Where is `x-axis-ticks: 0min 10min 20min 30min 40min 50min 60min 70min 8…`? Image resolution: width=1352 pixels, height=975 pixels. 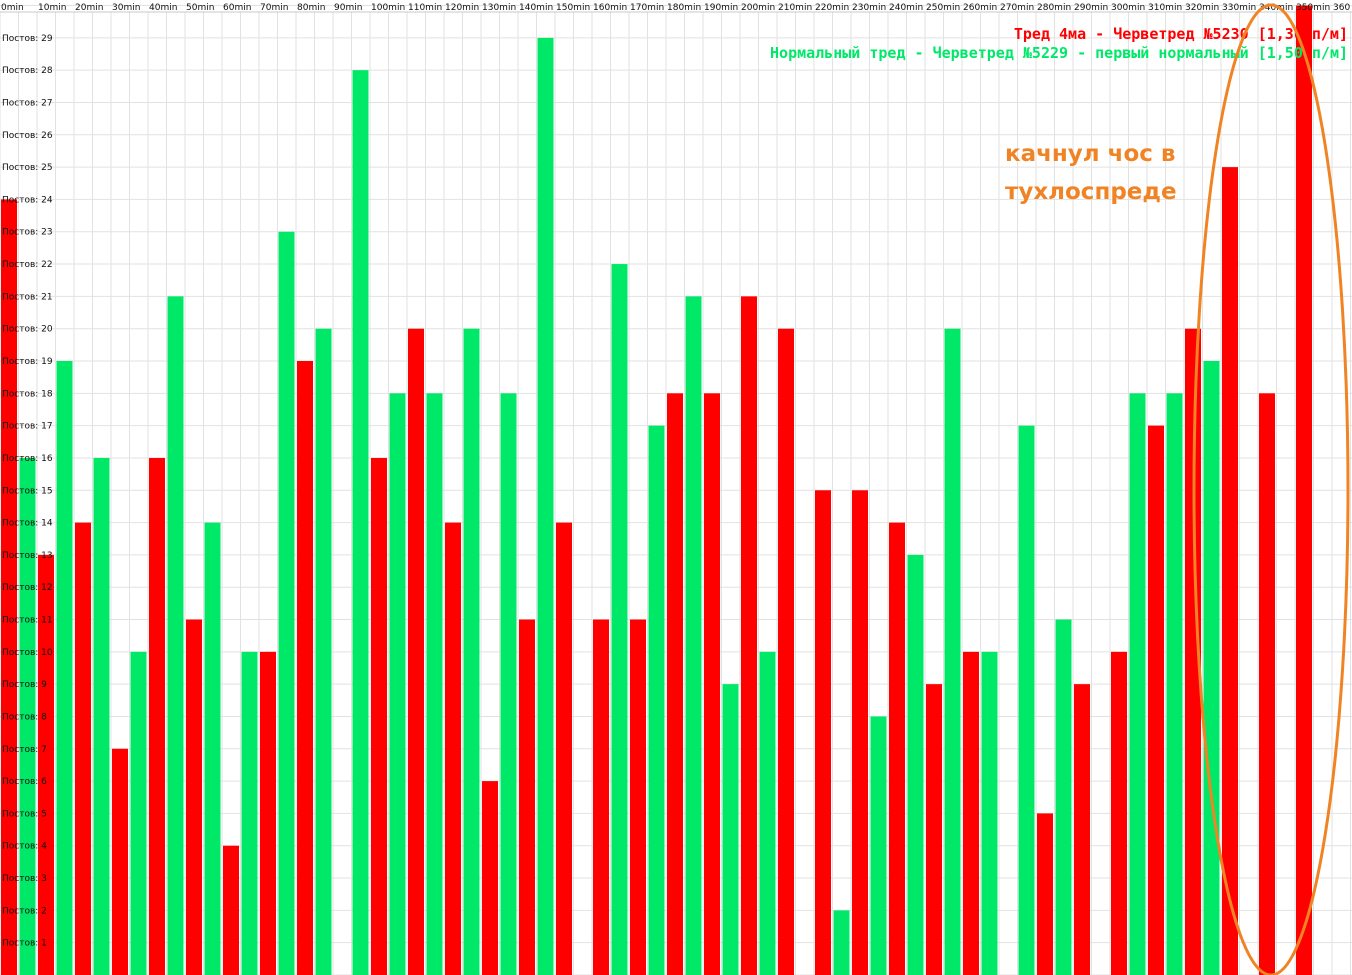 x-axis-ticks: 0min 10min 20min 30min 40min 50min 60min 70min 8… is located at coordinates (675, 8).